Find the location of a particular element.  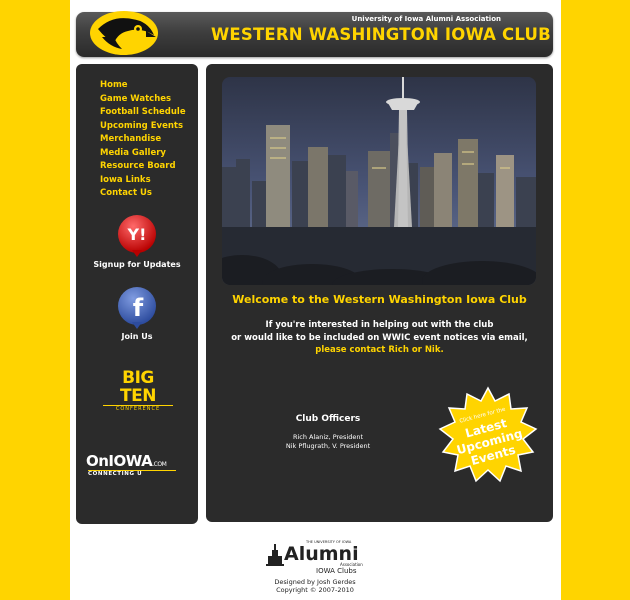

big-ten-logo: BIG TEN CONFERENCE is located at coordinates (138, 390).